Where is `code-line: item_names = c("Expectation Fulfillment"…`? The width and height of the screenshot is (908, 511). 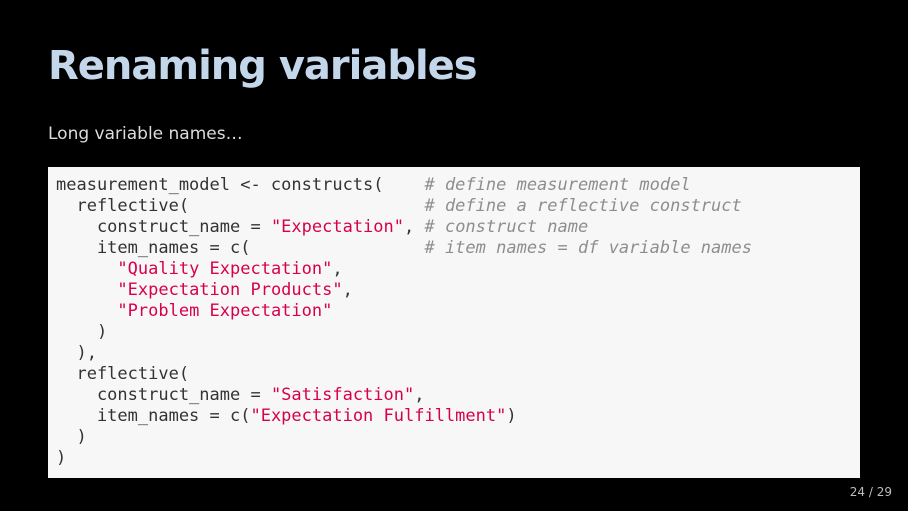
code-line: item_names = c("Expectation Fulfillment"… is located at coordinates (458, 416).